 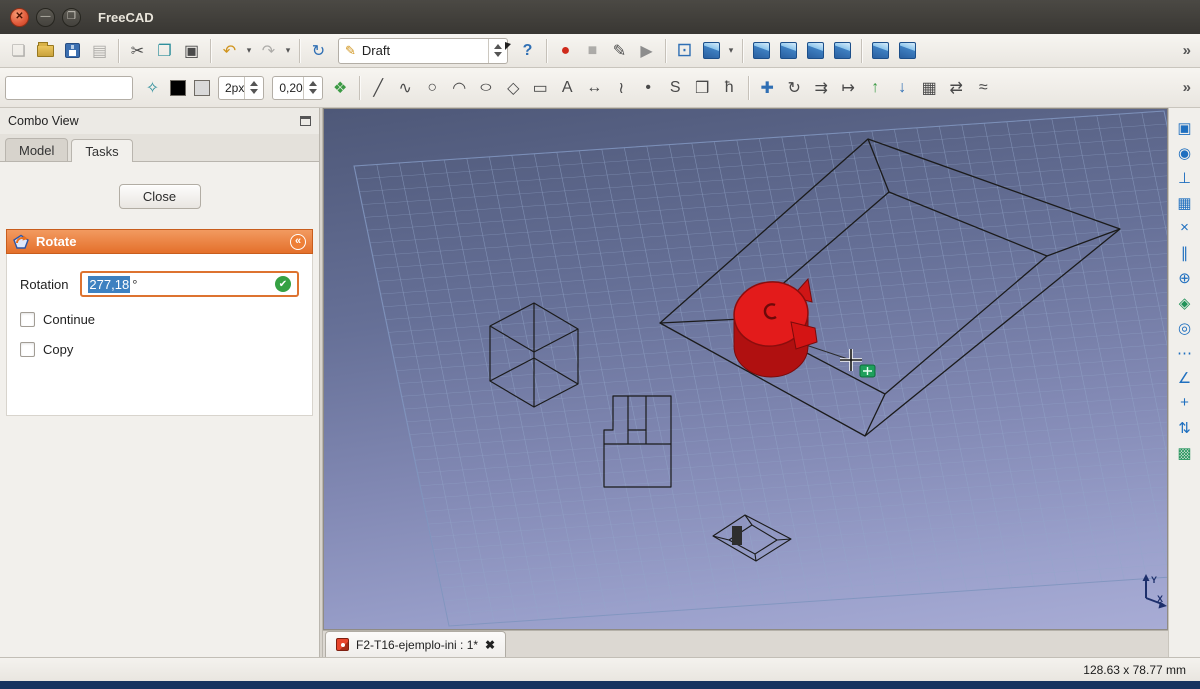 What do you see at coordinates (37, 149) in the screenshot?
I see `tab-model: Model` at bounding box center [37, 149].